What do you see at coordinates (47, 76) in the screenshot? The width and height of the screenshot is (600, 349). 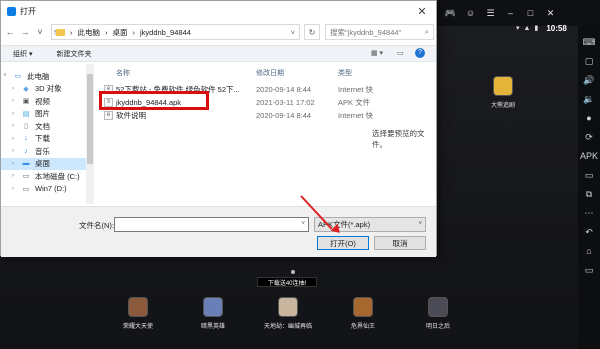 I see `tree-item-this-pc: ˅ ▭ 此电脑` at bounding box center [47, 76].